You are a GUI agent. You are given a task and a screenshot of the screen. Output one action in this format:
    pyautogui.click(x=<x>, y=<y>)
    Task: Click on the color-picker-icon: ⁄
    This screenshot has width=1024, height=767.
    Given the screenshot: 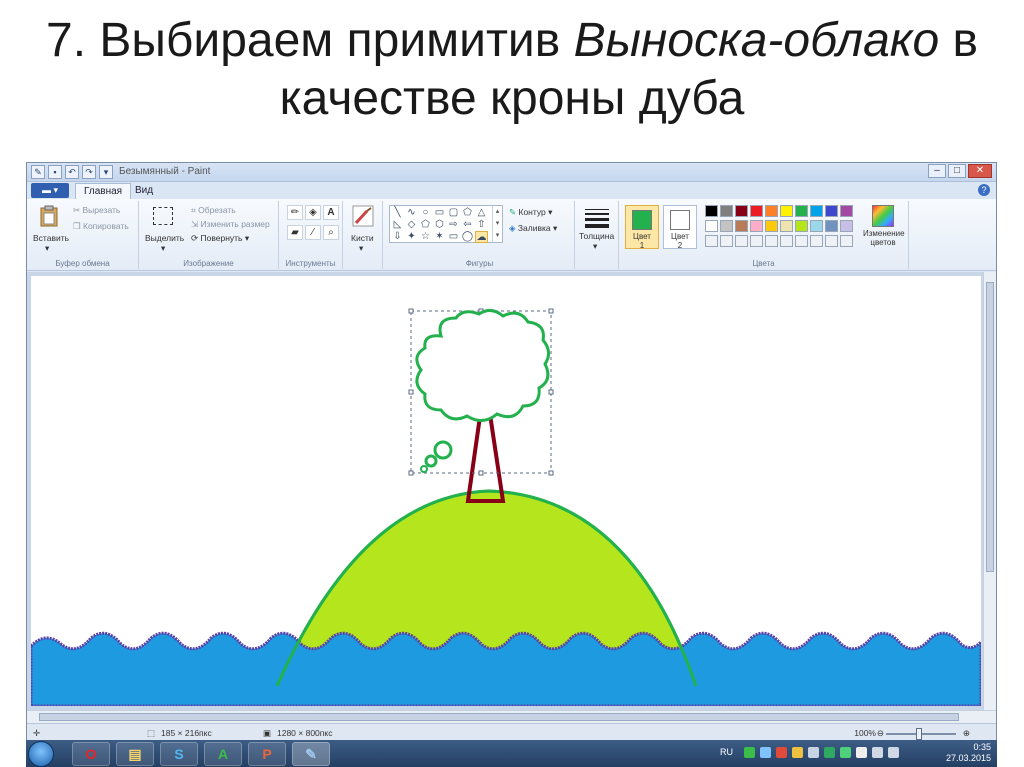 What is the action you would take?
    pyautogui.click(x=313, y=232)
    